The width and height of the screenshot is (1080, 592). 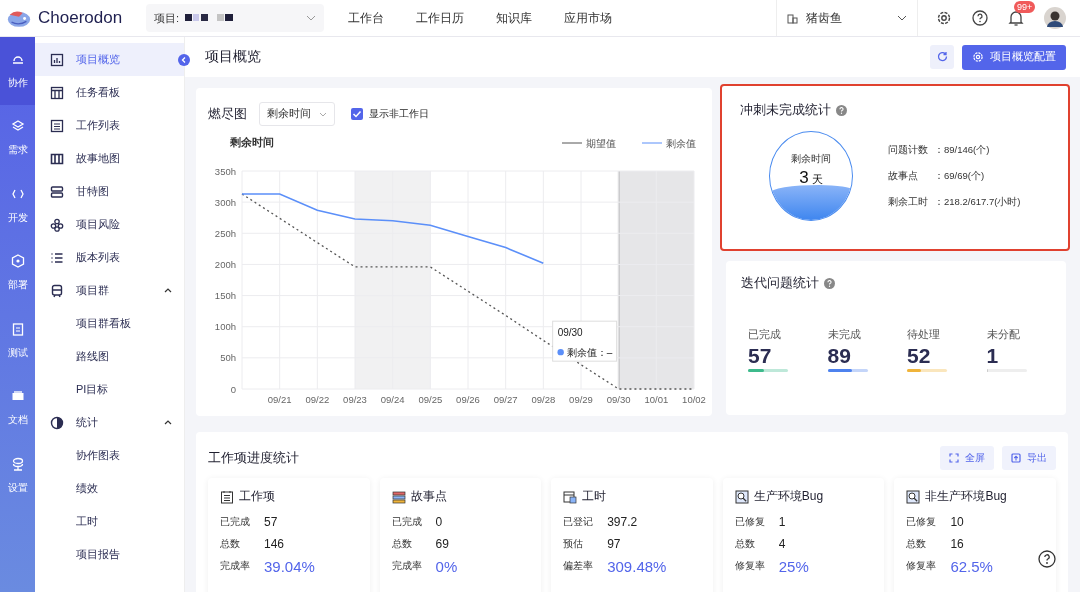 I want to click on sidebar-item: 项目群看板, so click(x=109, y=323).